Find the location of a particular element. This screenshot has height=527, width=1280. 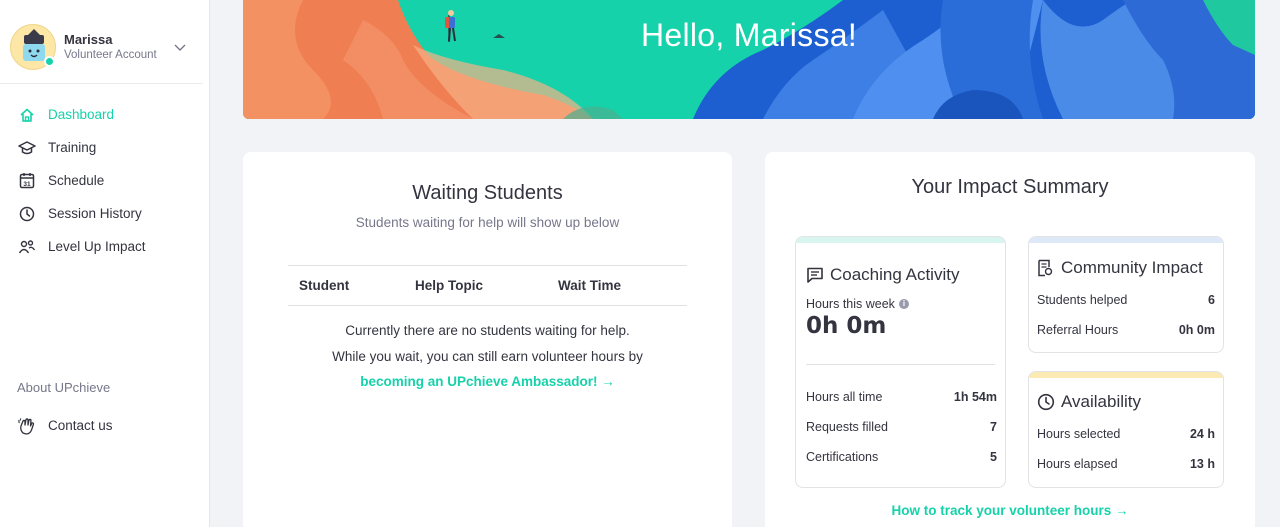

profile-role: Volunteer Account is located at coordinates (110, 54).